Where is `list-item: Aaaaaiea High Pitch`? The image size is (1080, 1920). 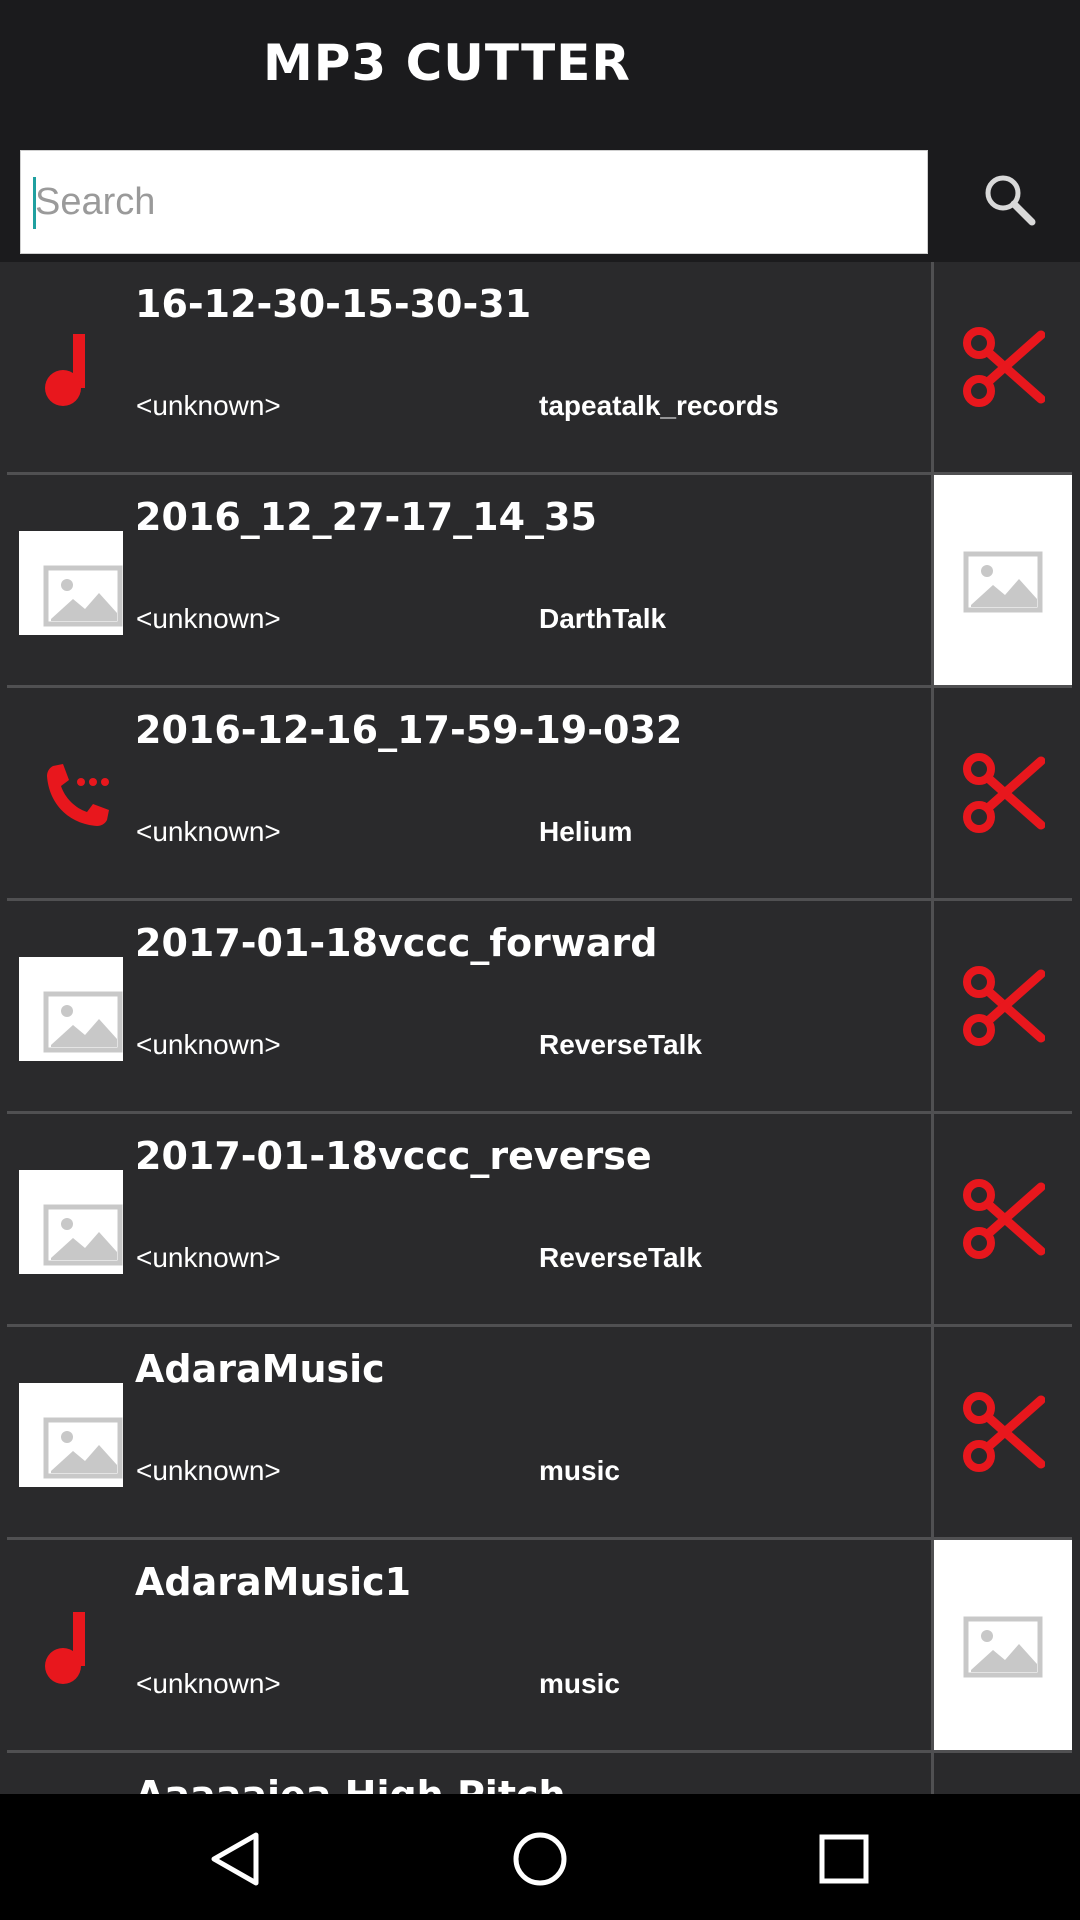
list-item: Aaaaaiea High Pitch is located at coordinates (539, 1773).